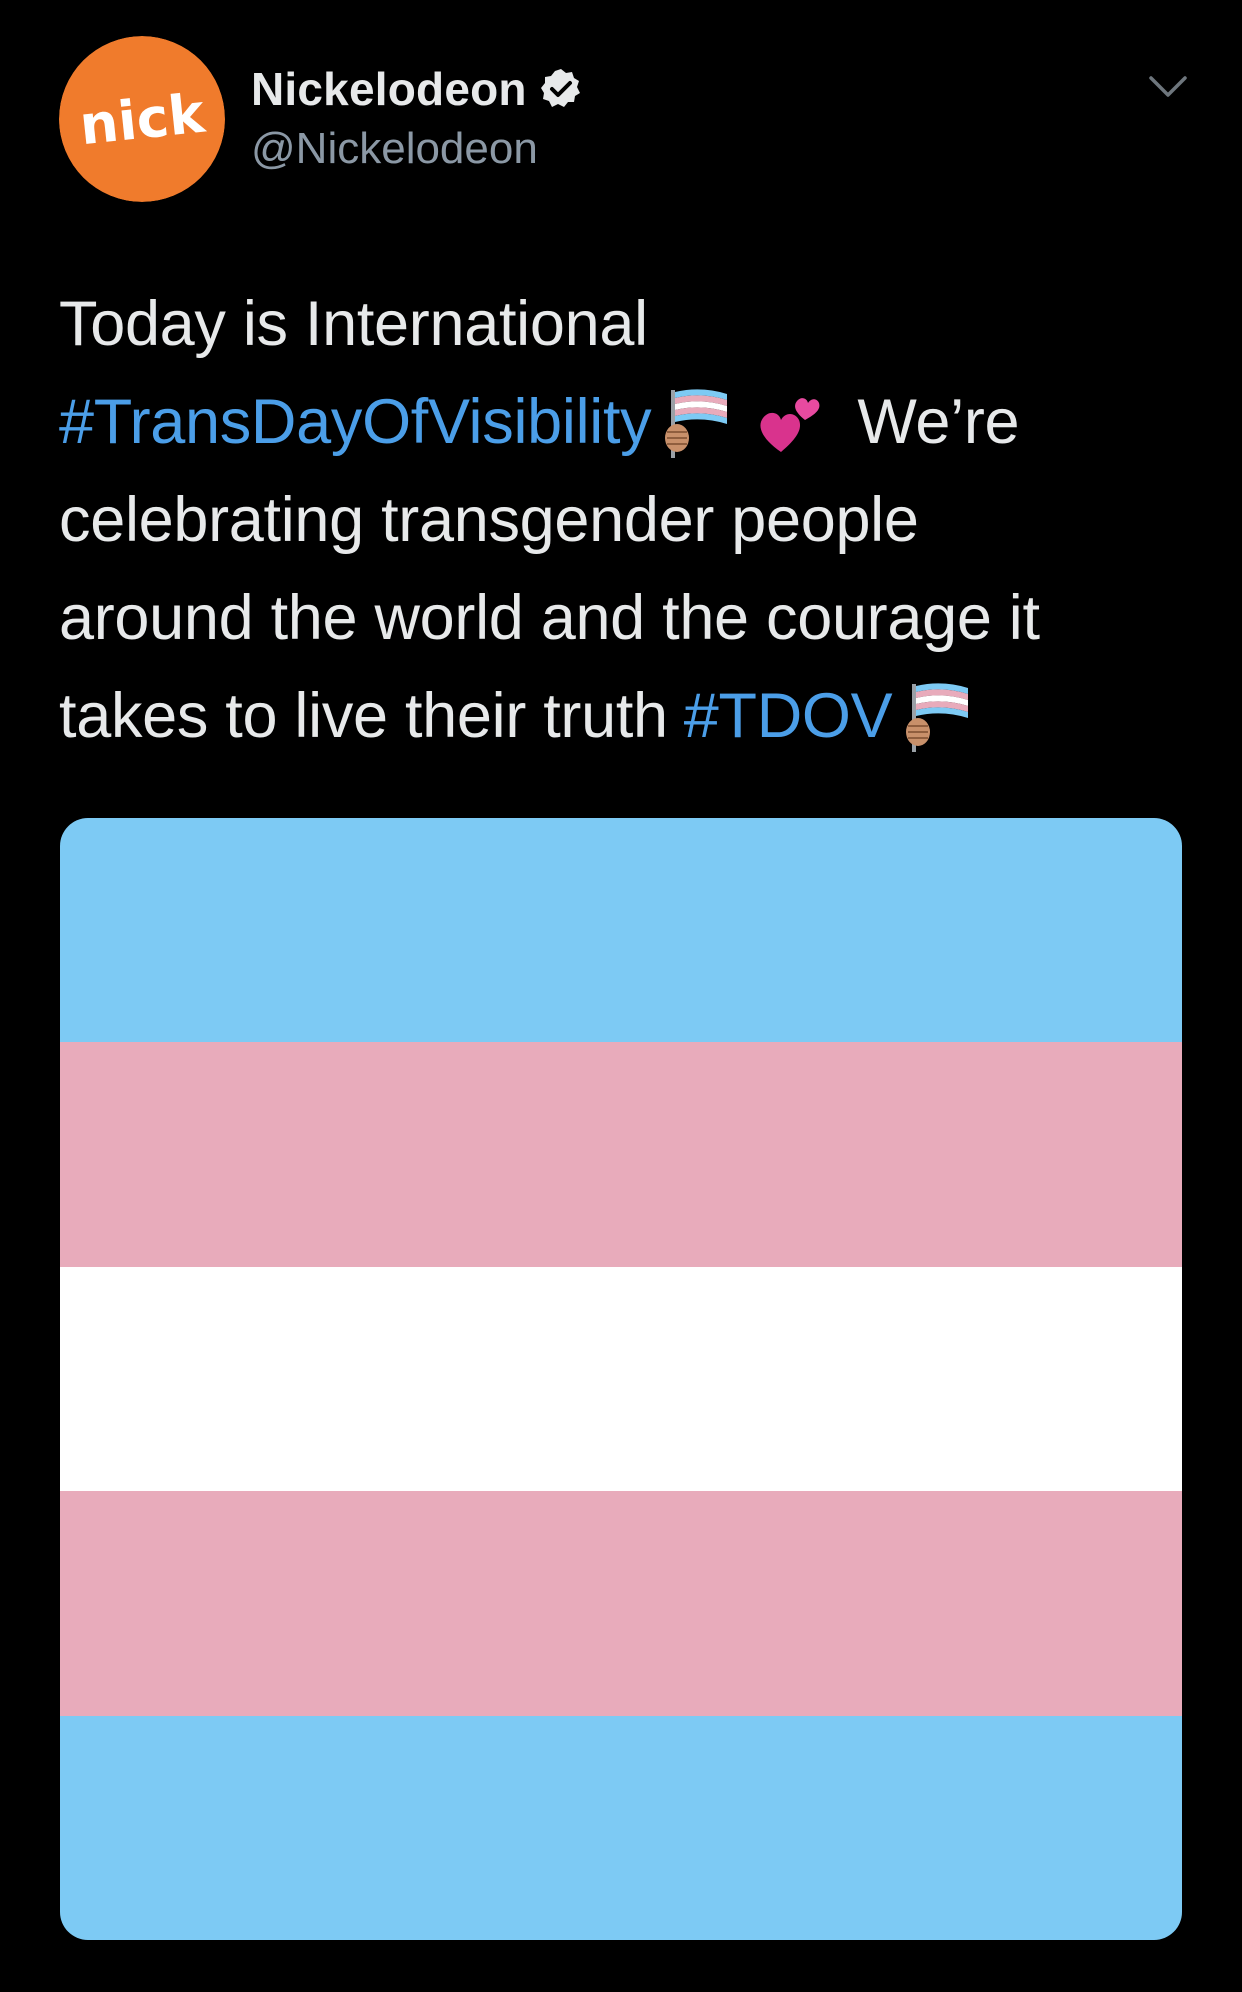  I want to click on svg-text: nick, so click(143, 120).